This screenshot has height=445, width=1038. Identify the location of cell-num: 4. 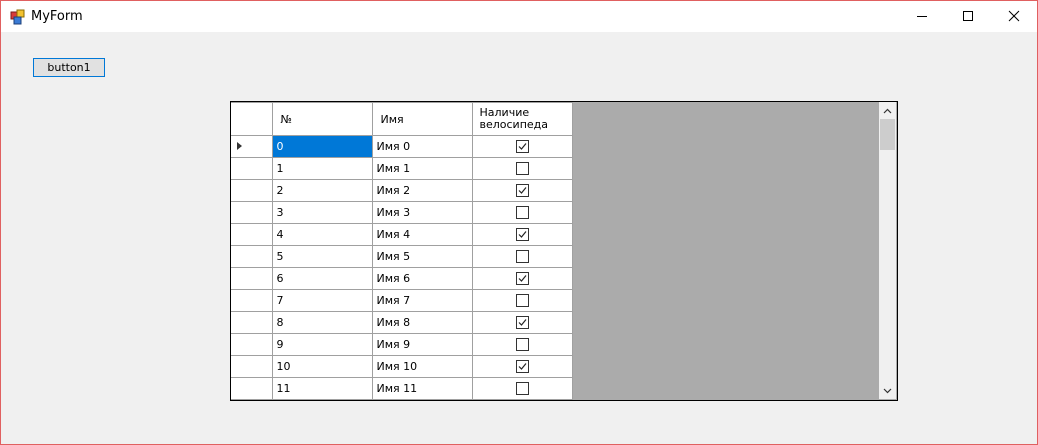
(322, 234).